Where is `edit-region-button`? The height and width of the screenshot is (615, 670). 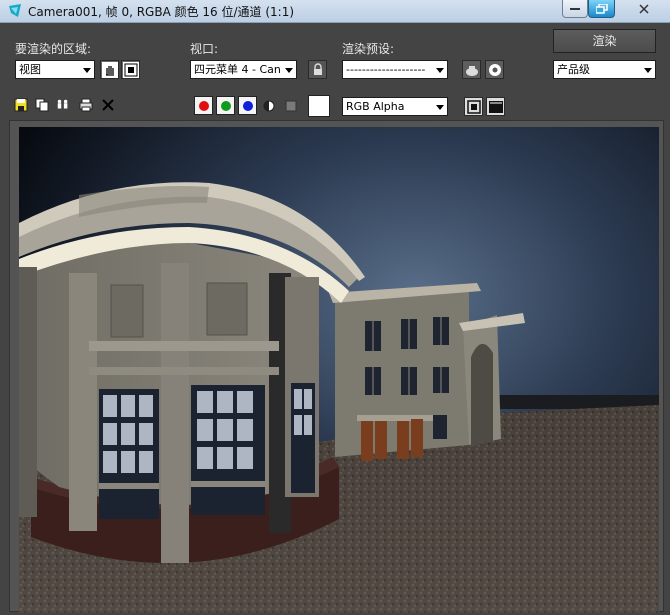
edit-region-button is located at coordinates (109, 69).